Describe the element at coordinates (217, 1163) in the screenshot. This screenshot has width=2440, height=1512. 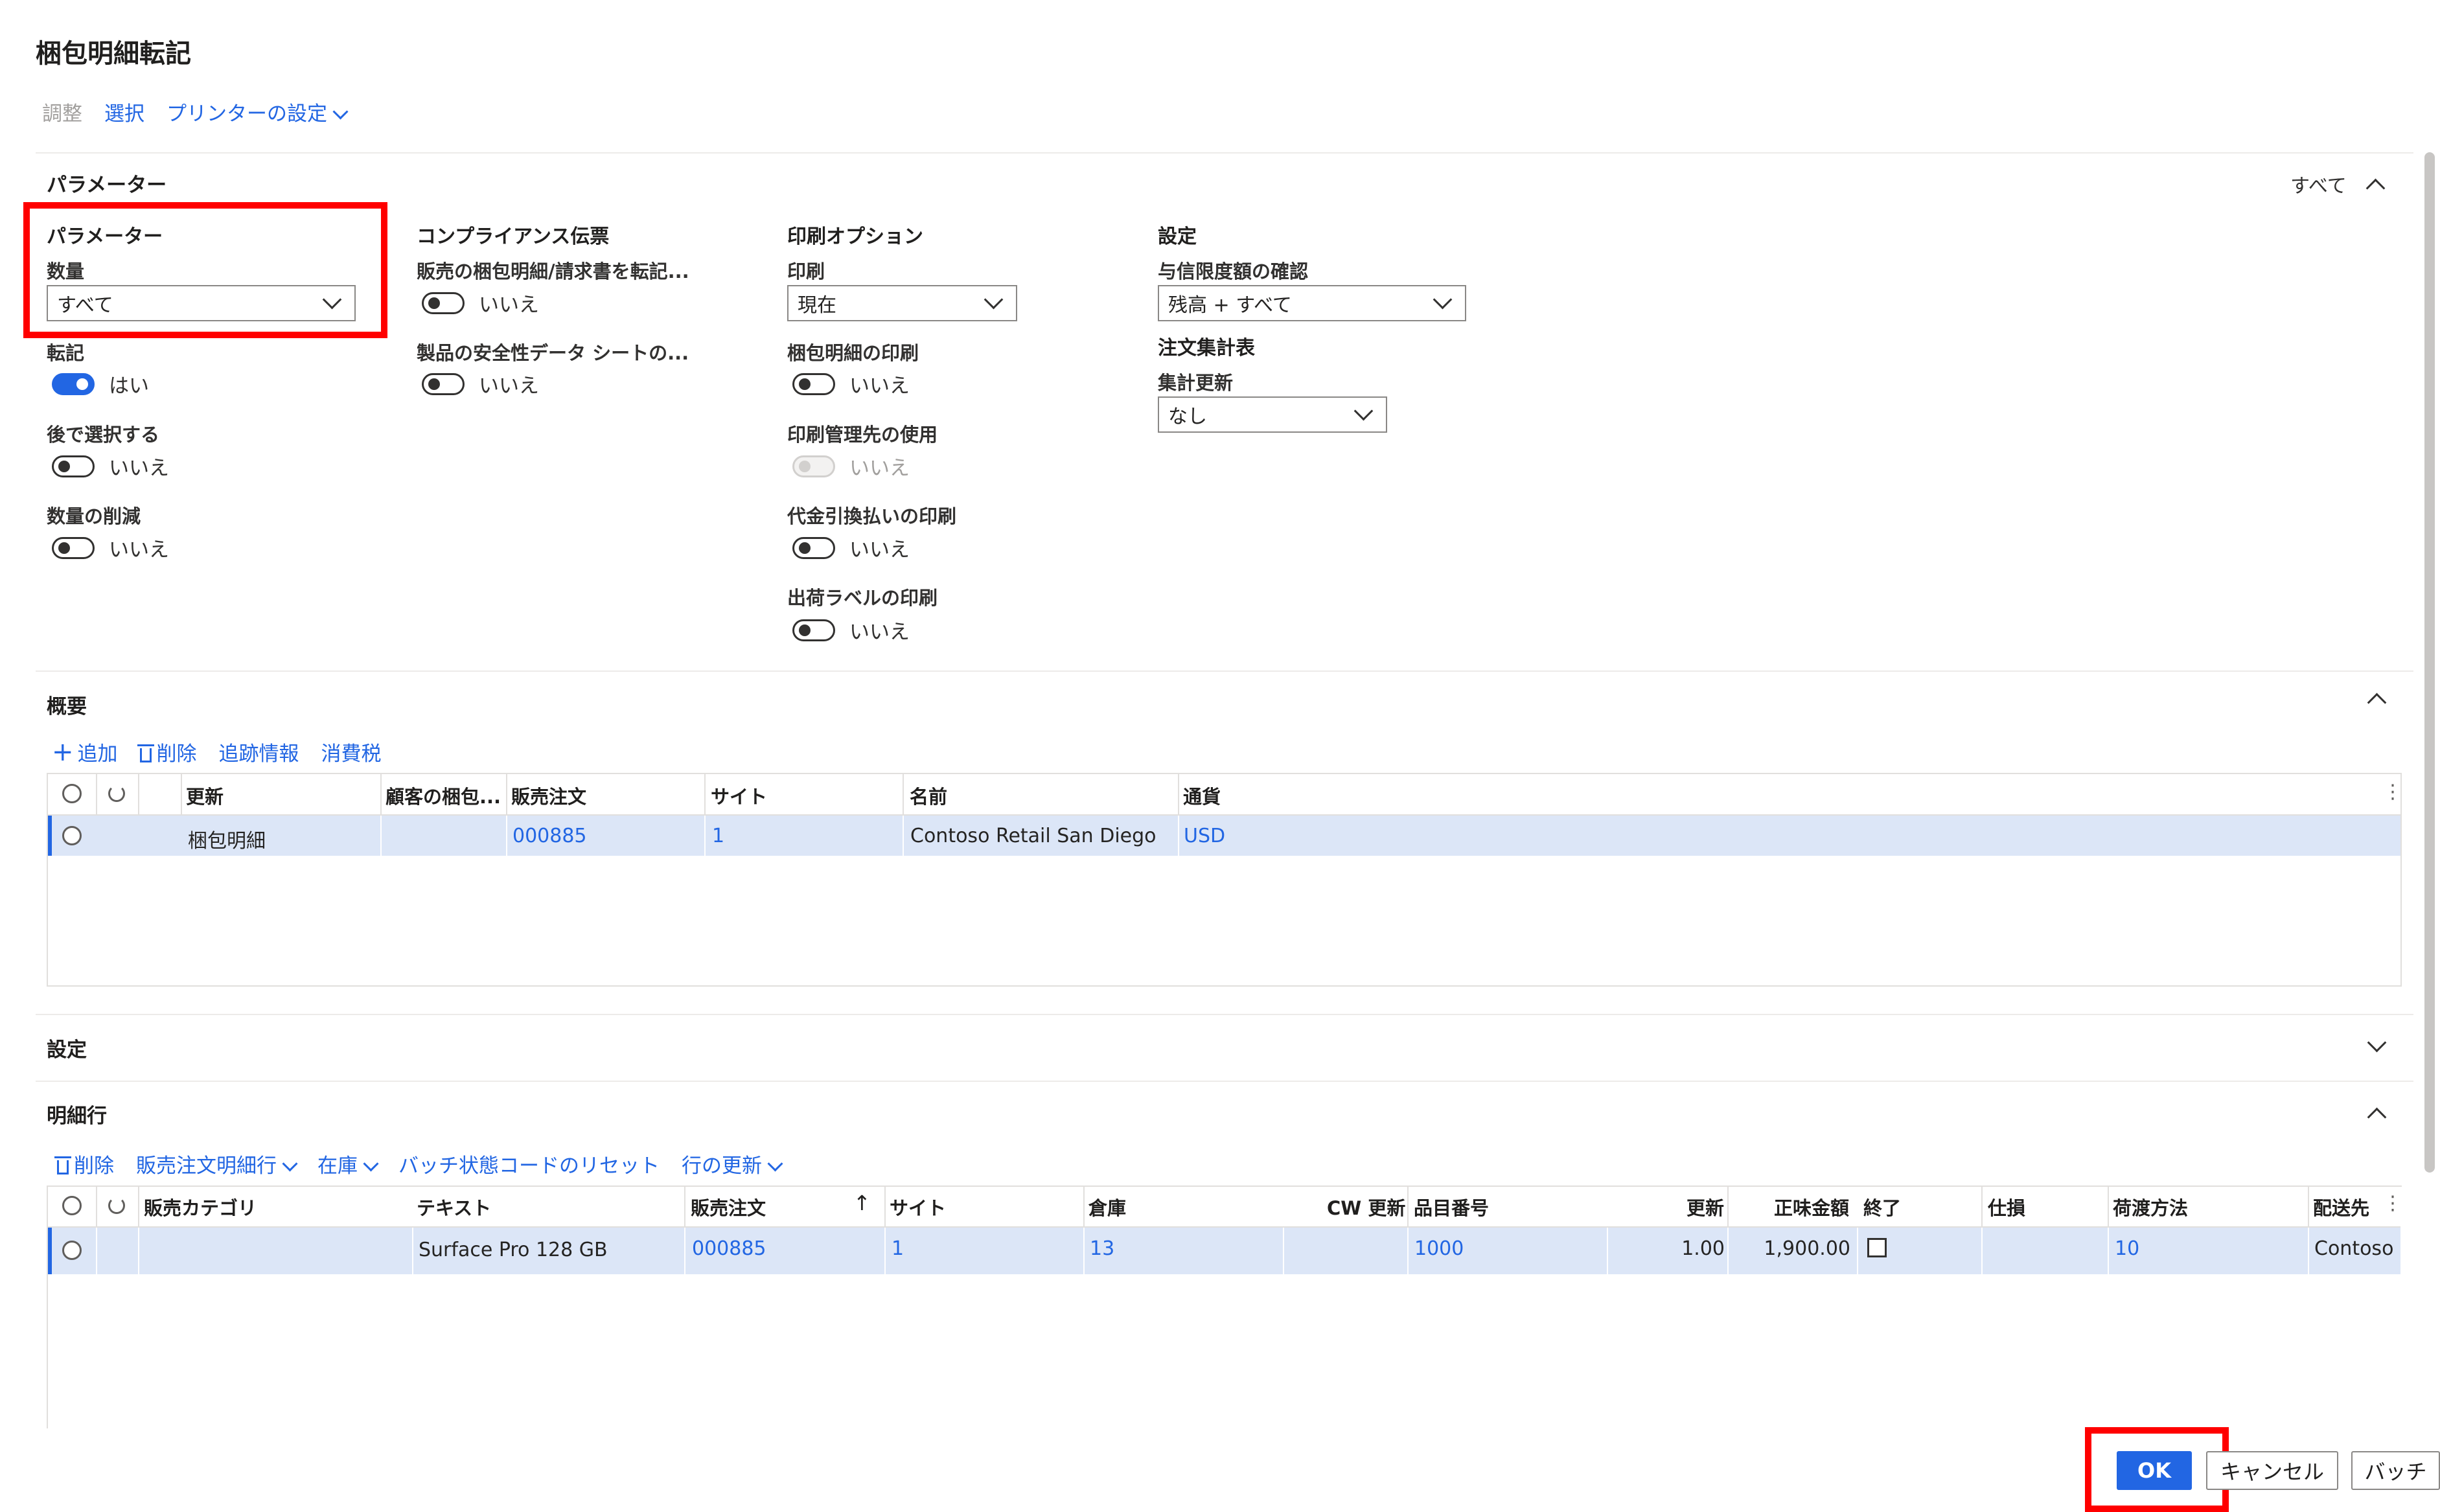
I see `sales-line-menu: 販売注文明細行` at that location.